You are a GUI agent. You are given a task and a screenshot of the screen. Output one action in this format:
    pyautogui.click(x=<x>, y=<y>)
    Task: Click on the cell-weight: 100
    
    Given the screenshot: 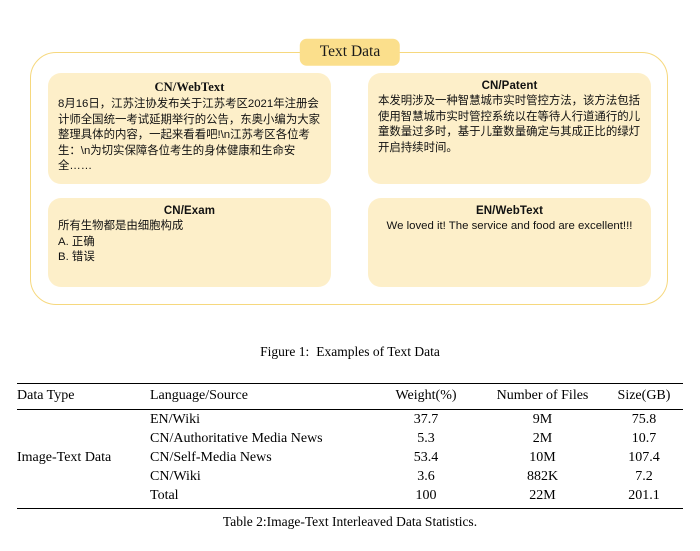 What is the action you would take?
    pyautogui.click(x=426, y=495)
    